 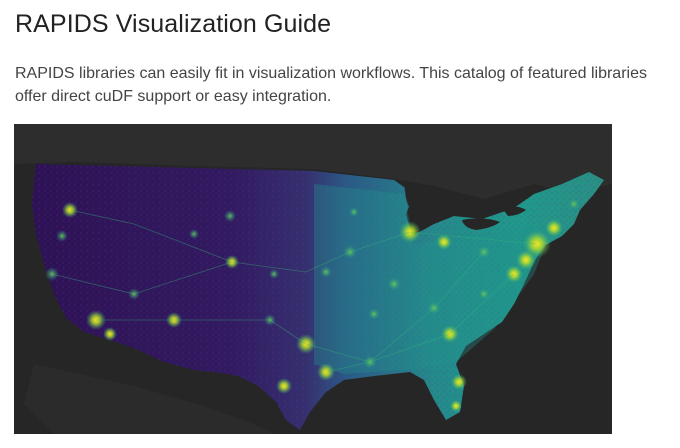 What do you see at coordinates (173, 24) in the screenshot?
I see `page-title: RAPIDS Visualization Guide` at bounding box center [173, 24].